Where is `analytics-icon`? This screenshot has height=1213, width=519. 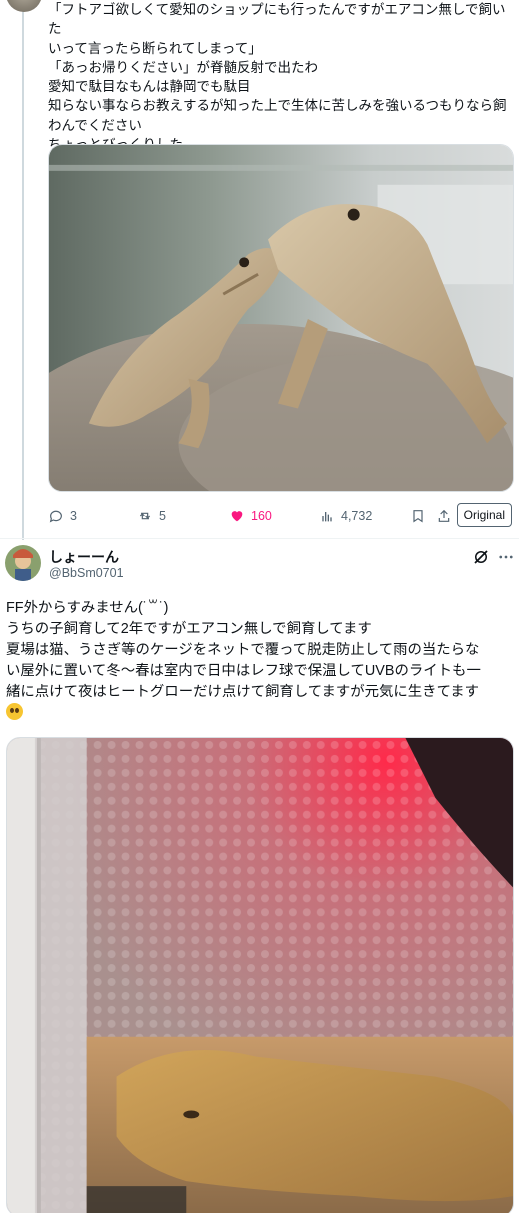
analytics-icon is located at coordinates (327, 517).